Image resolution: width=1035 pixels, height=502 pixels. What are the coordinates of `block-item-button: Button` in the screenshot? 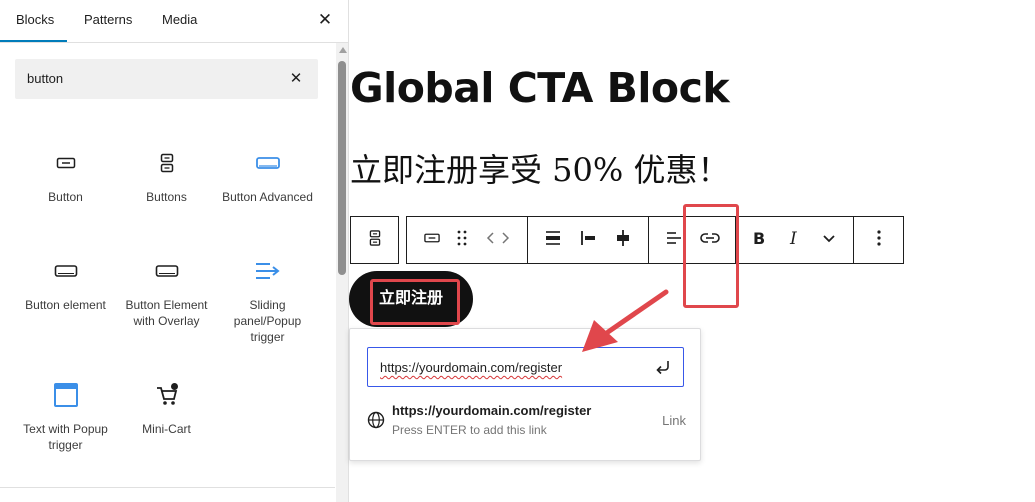 It's located at (65, 176).